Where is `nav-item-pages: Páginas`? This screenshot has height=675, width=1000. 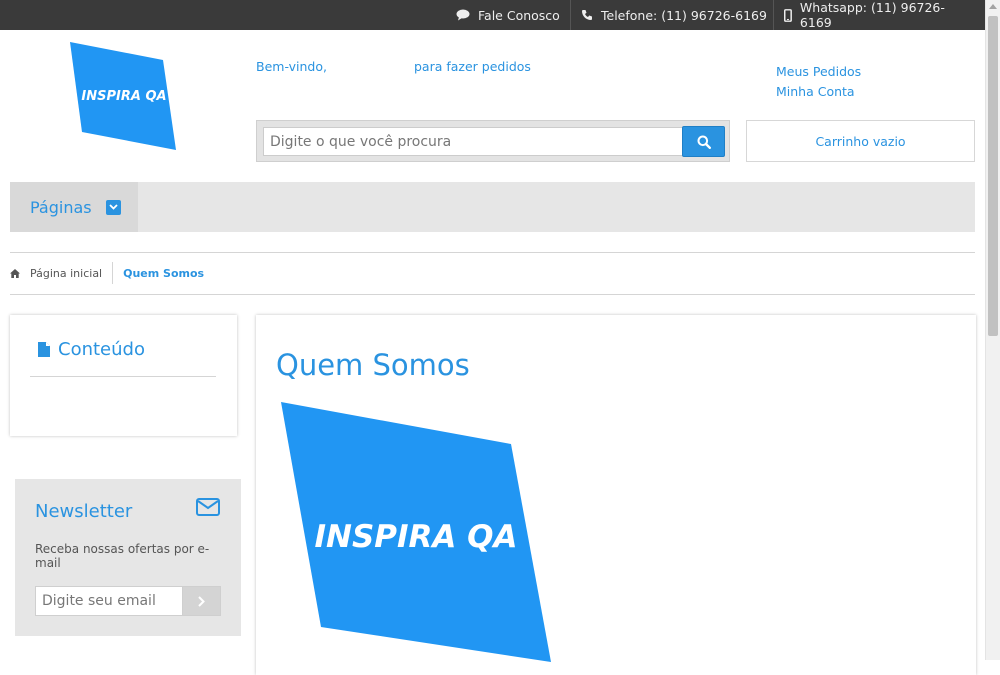 nav-item-pages: Páginas is located at coordinates (74, 207).